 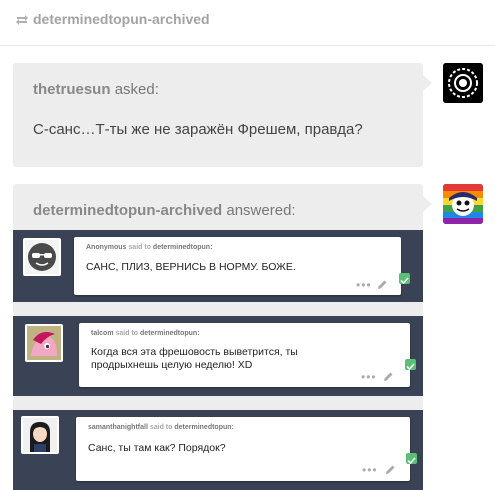 What do you see at coordinates (102, 333) in the screenshot?
I see `message-2-sender: talcom` at bounding box center [102, 333].